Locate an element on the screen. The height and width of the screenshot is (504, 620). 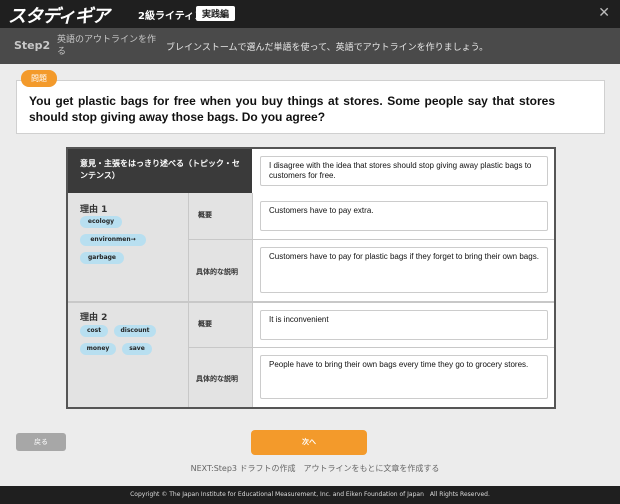
mode-badge: 実践編 is located at coordinates (216, 13).